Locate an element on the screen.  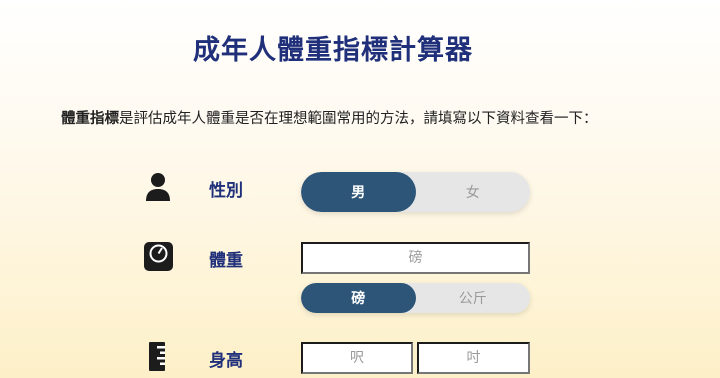
weight-unit-kilogram: 公斤 is located at coordinates (473, 298).